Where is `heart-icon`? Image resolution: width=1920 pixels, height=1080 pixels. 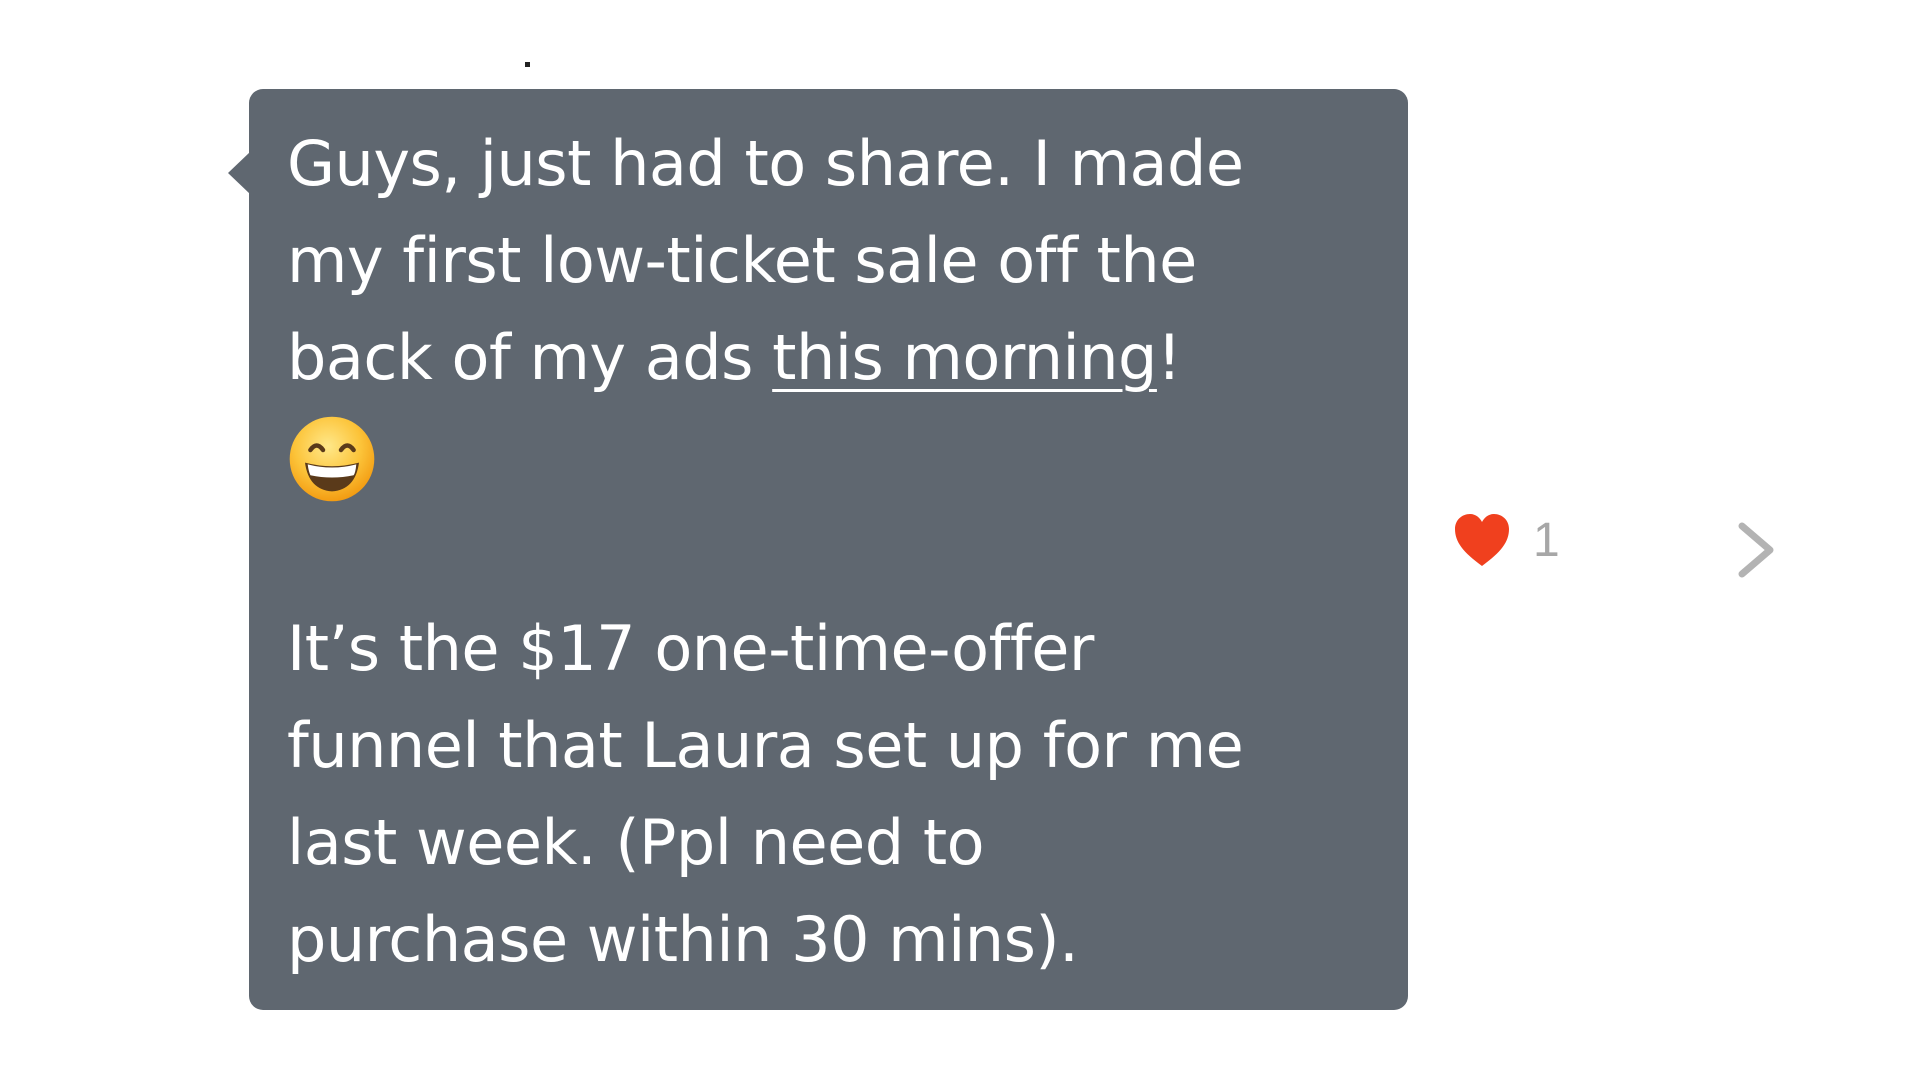
heart-icon is located at coordinates (1482, 540).